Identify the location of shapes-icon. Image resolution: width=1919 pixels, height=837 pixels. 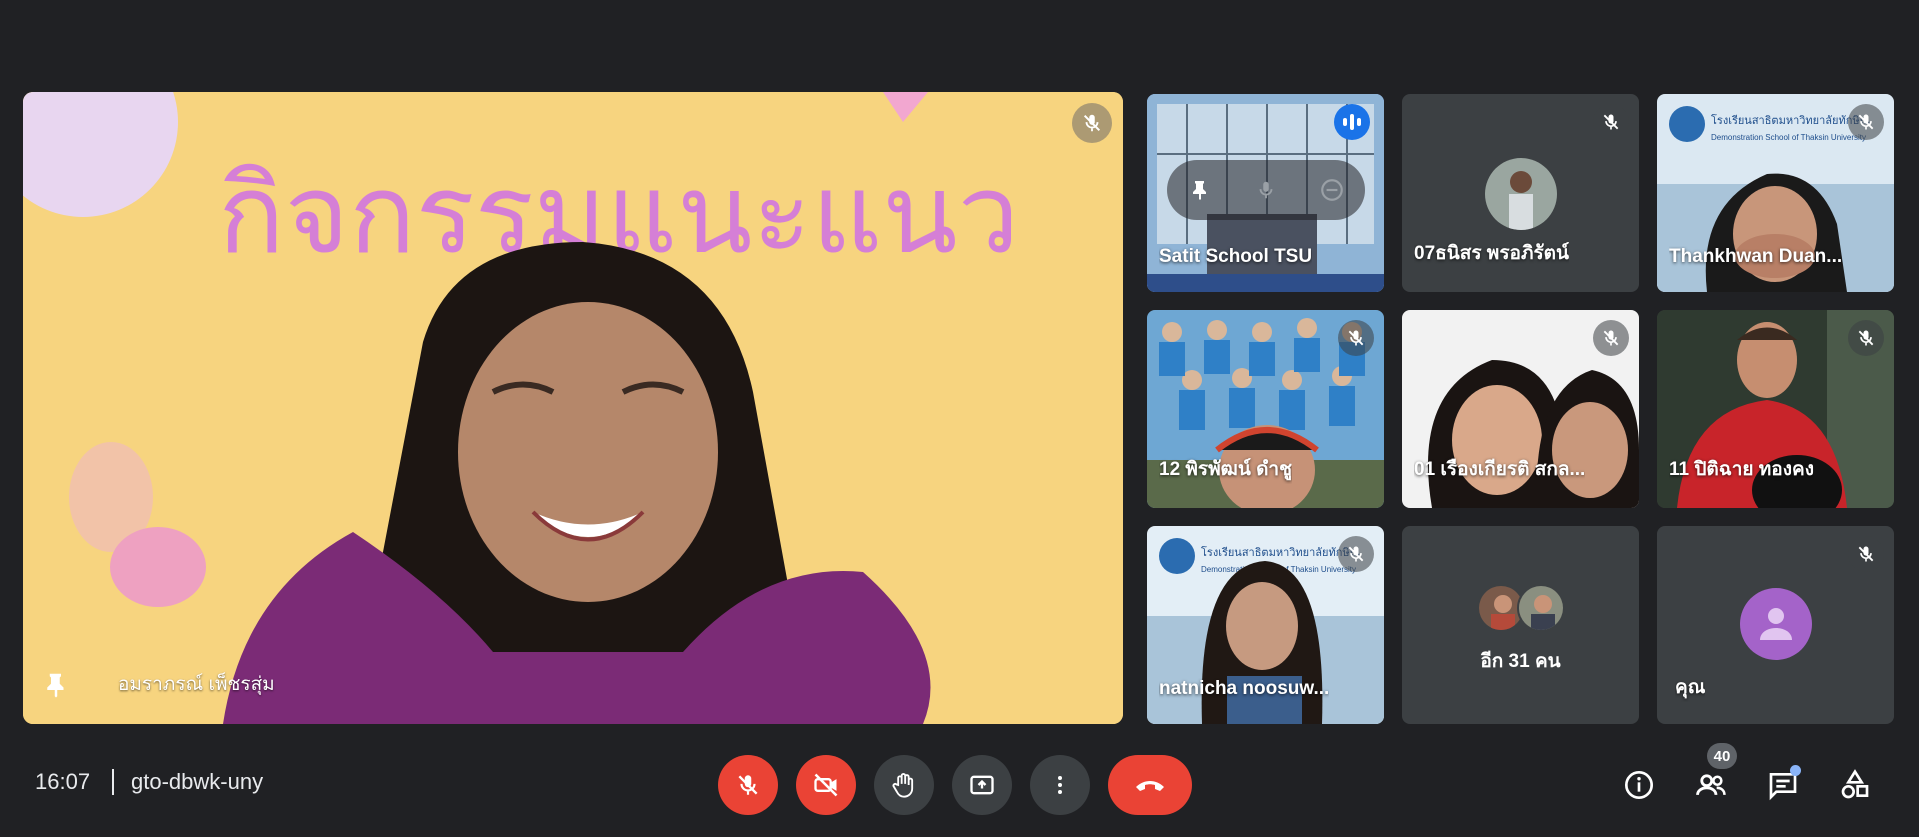
(1855, 784).